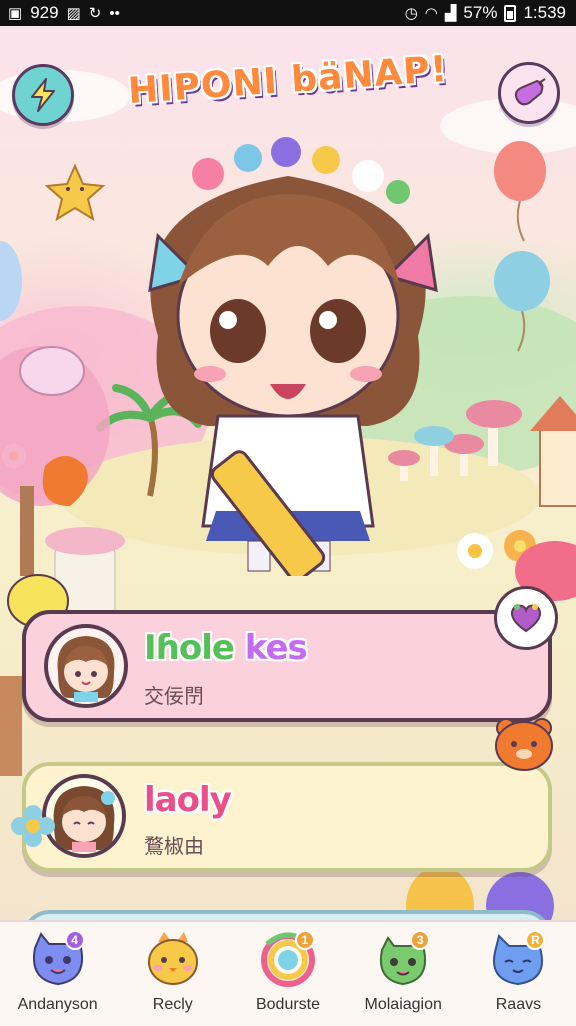 This screenshot has width=576, height=1026. I want to click on chat-name-1: Iɦole kes, so click(226, 648).